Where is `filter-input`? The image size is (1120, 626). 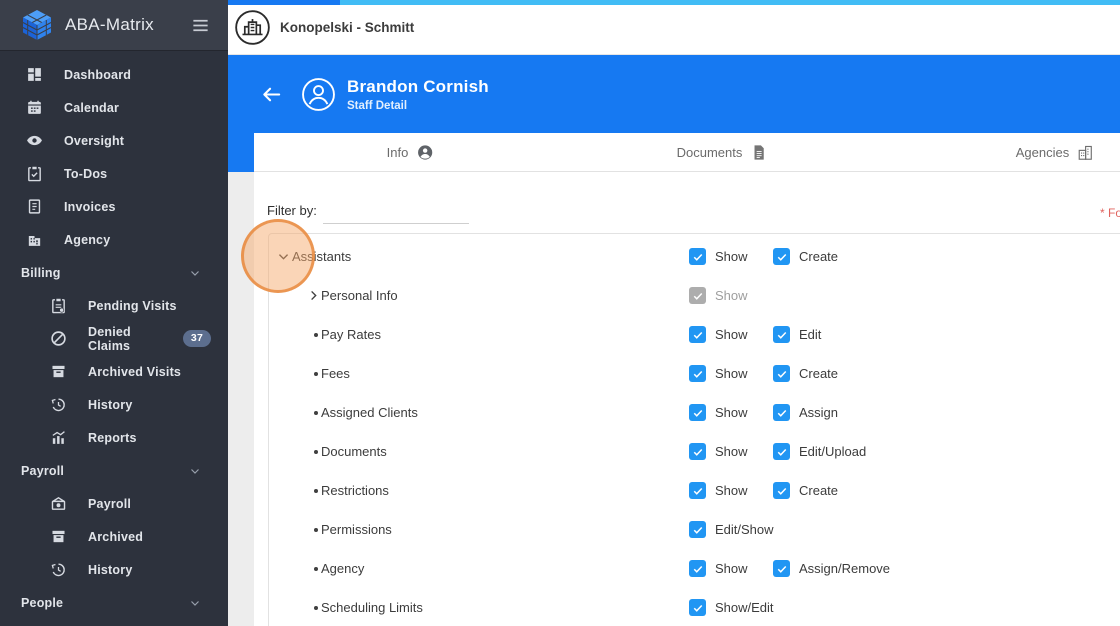
filter-input is located at coordinates (396, 213).